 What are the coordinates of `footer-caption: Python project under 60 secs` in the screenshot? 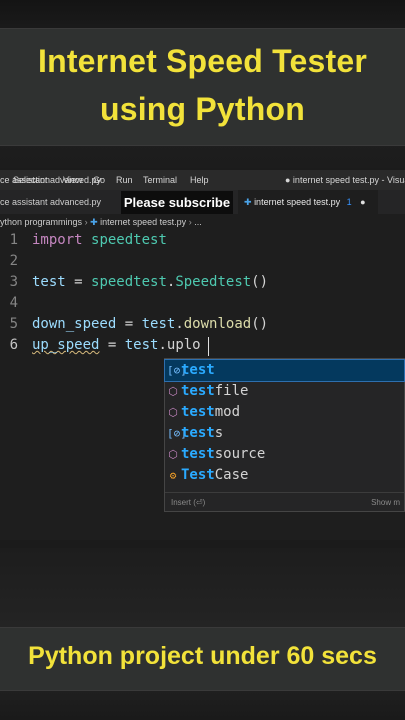 It's located at (202, 656).